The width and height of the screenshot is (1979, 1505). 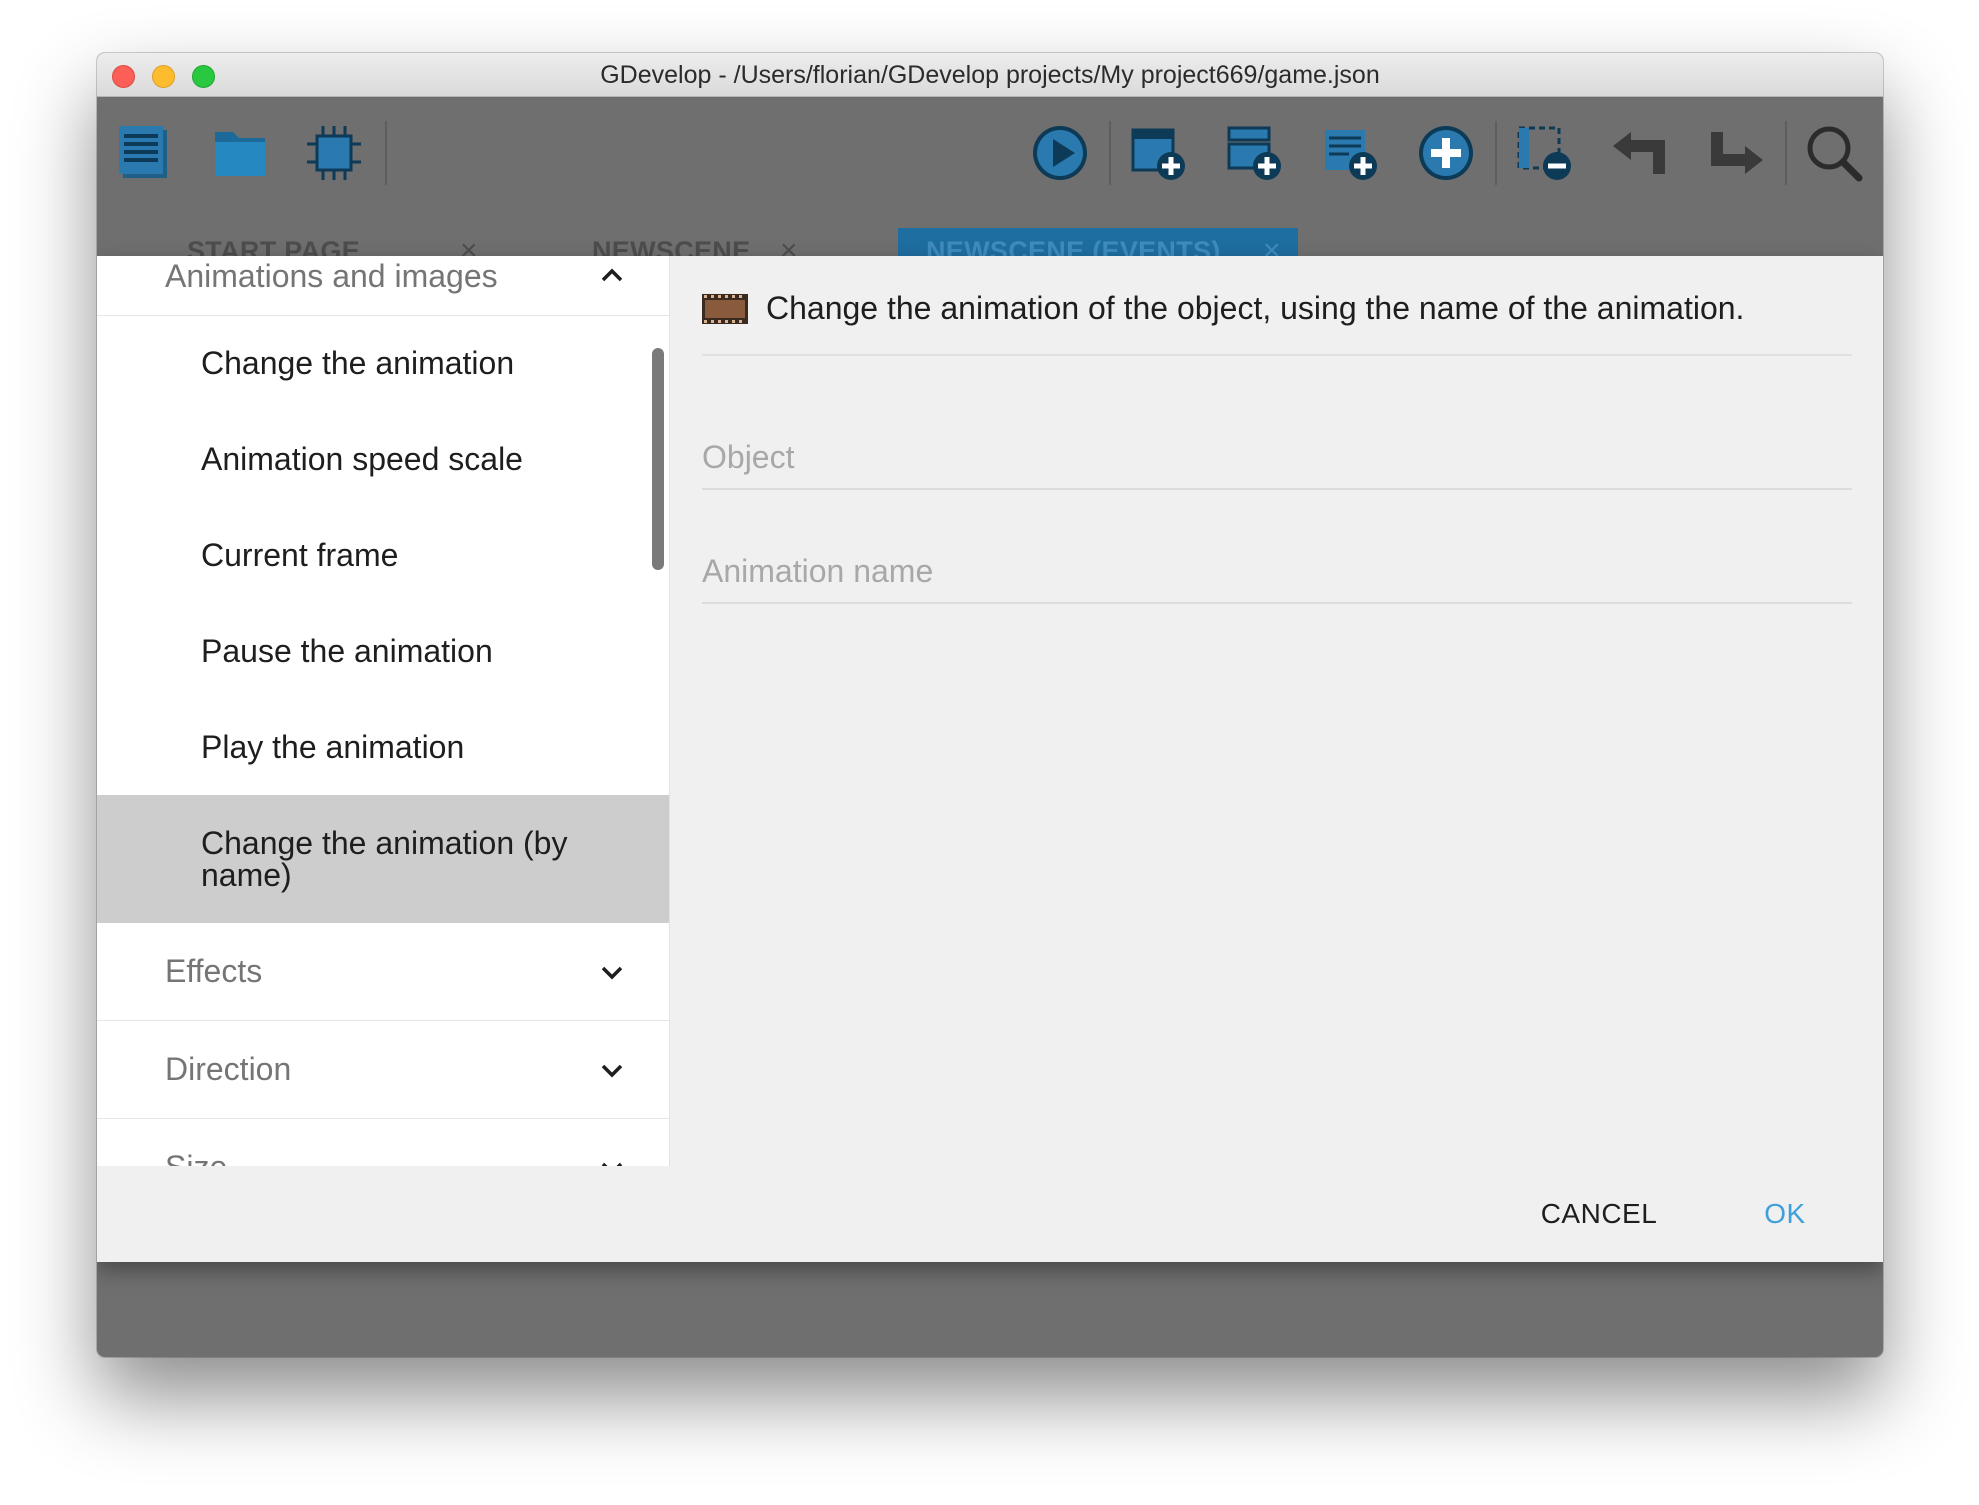 I want to click on film-strip-icon, so click(x=725, y=309).